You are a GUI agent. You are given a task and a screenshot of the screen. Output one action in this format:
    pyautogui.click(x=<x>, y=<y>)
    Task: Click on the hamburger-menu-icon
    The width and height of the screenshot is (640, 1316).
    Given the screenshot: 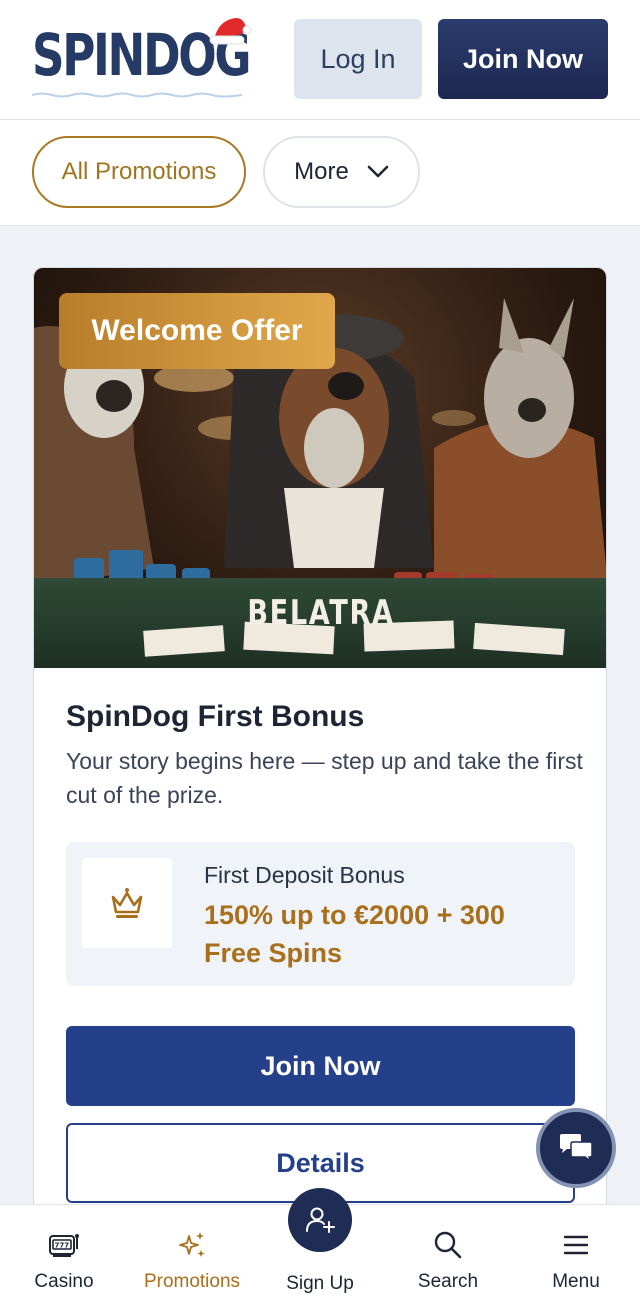 What is the action you would take?
    pyautogui.click(x=576, y=1245)
    